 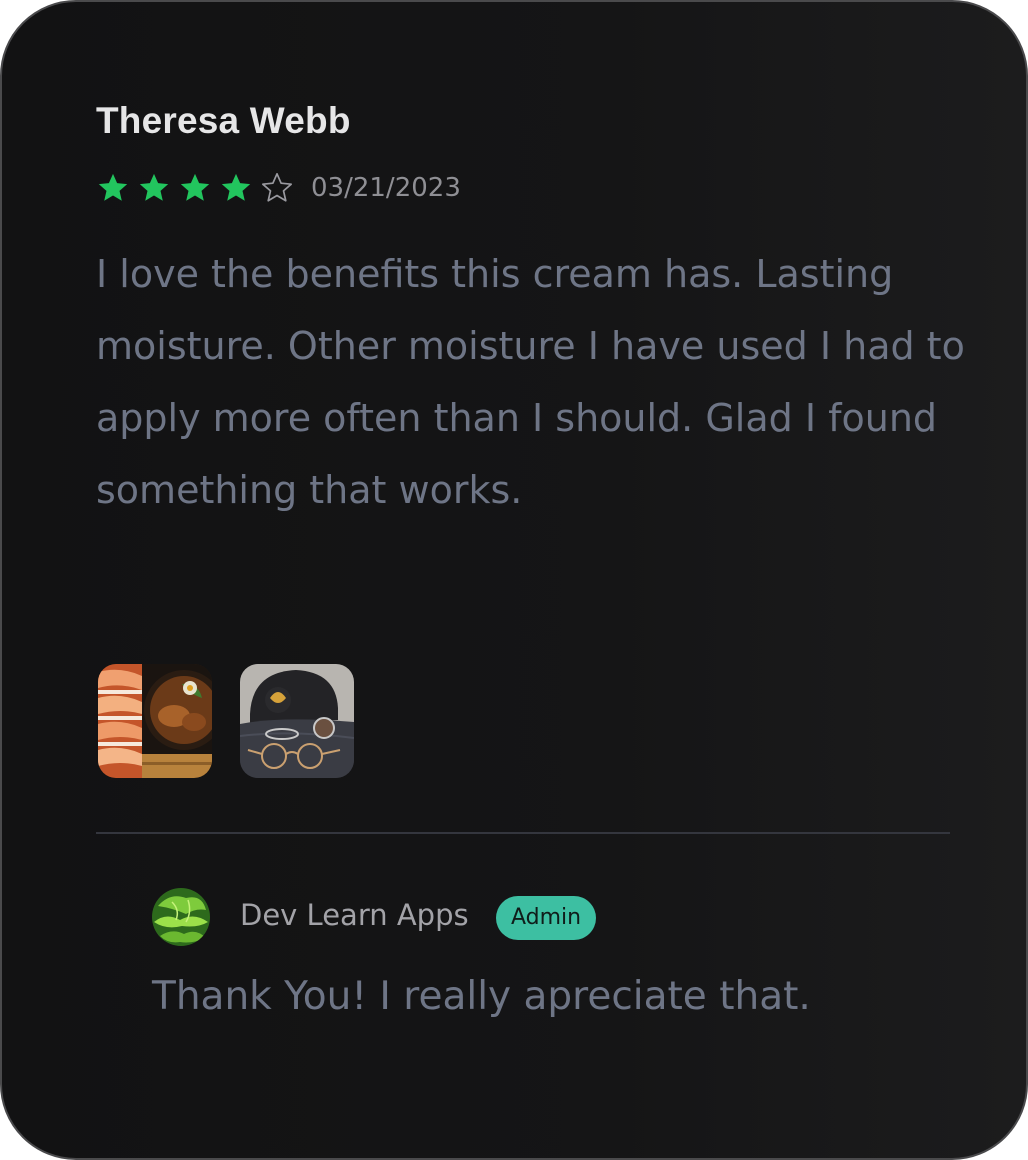 What do you see at coordinates (546, 918) in the screenshot?
I see `admin-badge: Admin` at bounding box center [546, 918].